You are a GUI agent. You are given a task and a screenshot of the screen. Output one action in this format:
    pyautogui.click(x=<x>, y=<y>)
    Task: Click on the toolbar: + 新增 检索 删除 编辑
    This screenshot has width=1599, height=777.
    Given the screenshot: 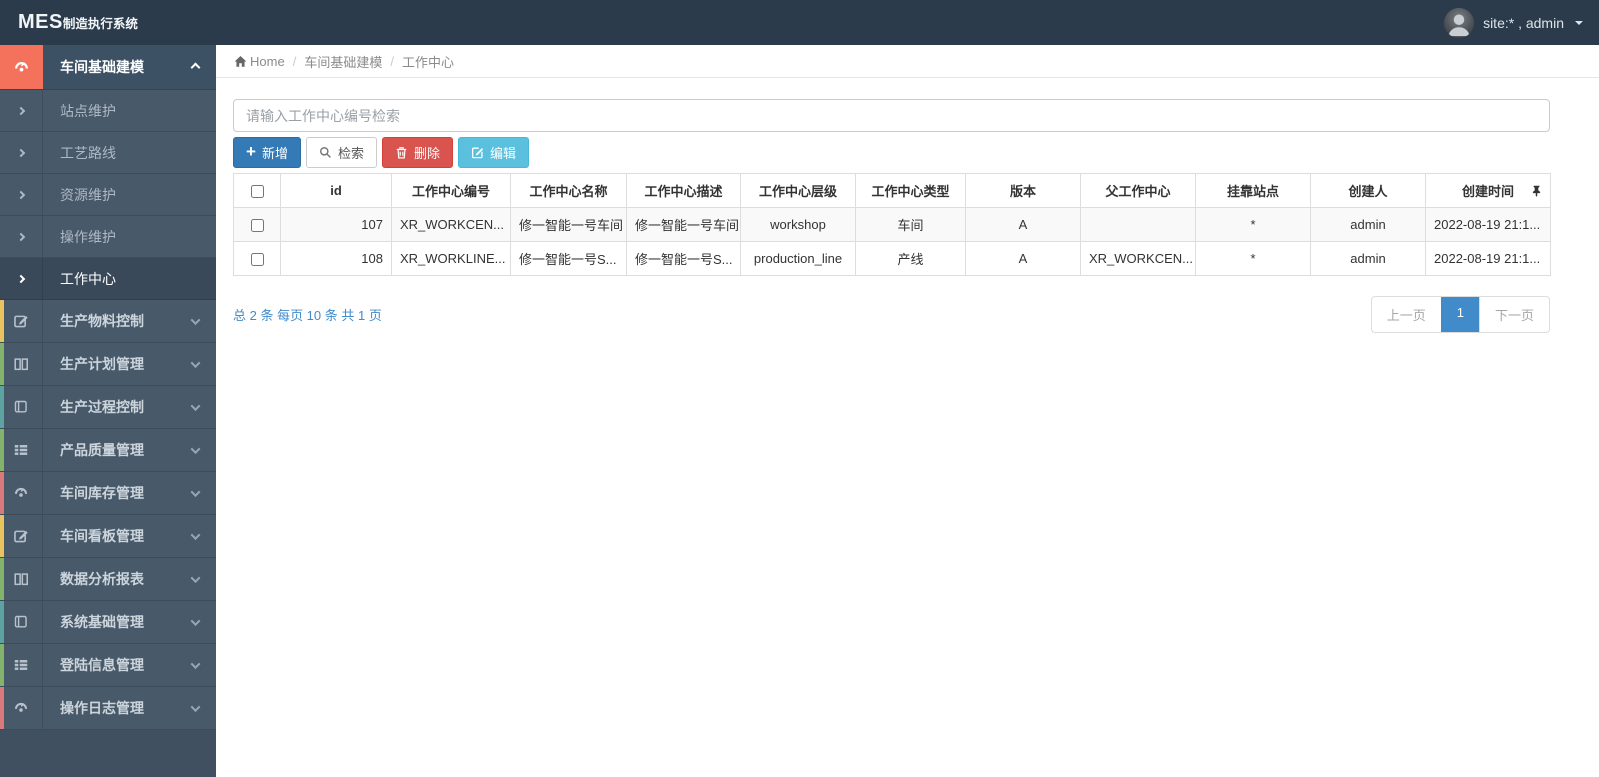 What is the action you would take?
    pyautogui.click(x=891, y=152)
    